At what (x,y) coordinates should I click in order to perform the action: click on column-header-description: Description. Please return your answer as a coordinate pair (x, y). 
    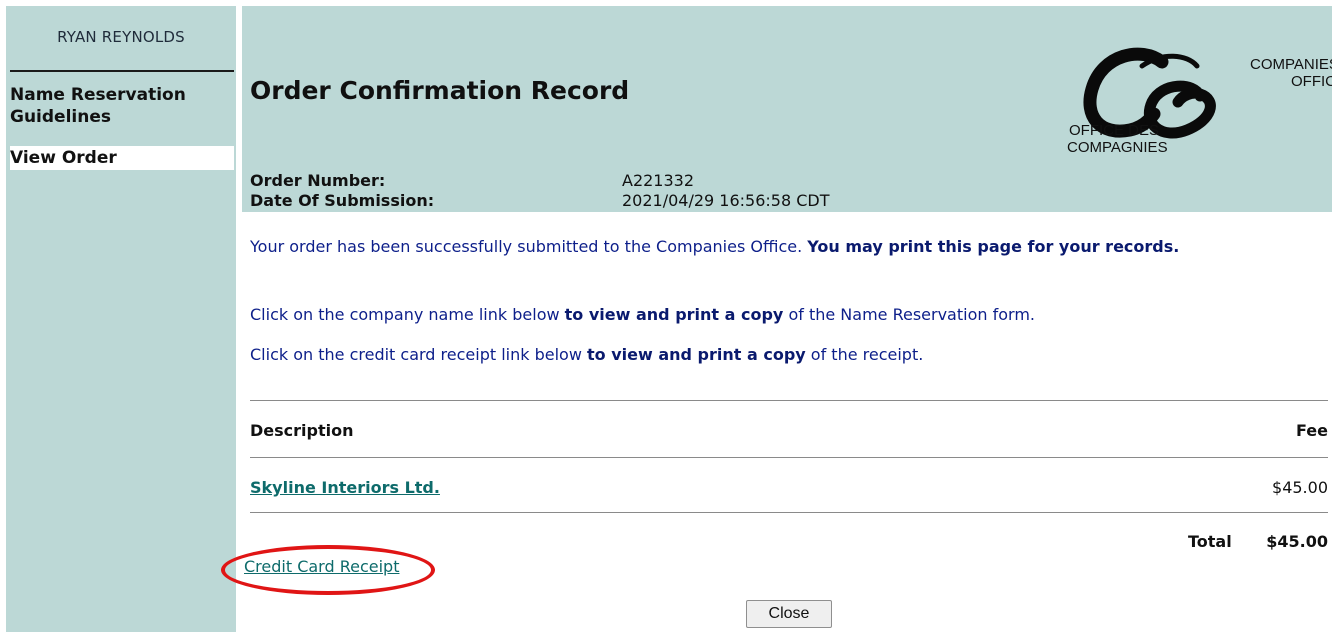
    Looking at the image, I should click on (302, 430).